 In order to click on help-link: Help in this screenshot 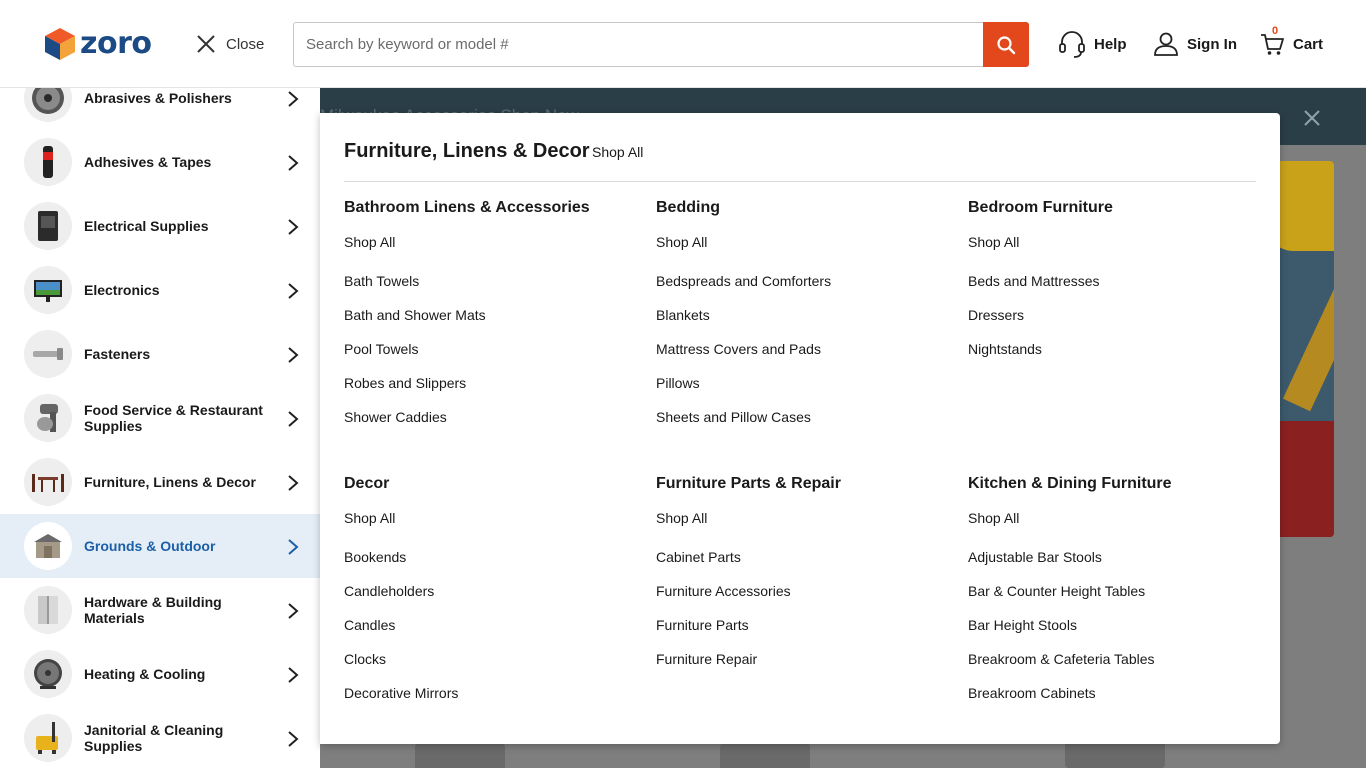, I will do `click(1092, 44)`.